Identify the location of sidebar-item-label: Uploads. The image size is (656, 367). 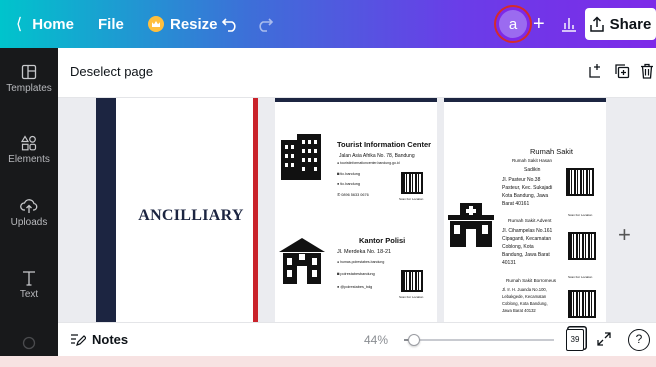
(29, 222).